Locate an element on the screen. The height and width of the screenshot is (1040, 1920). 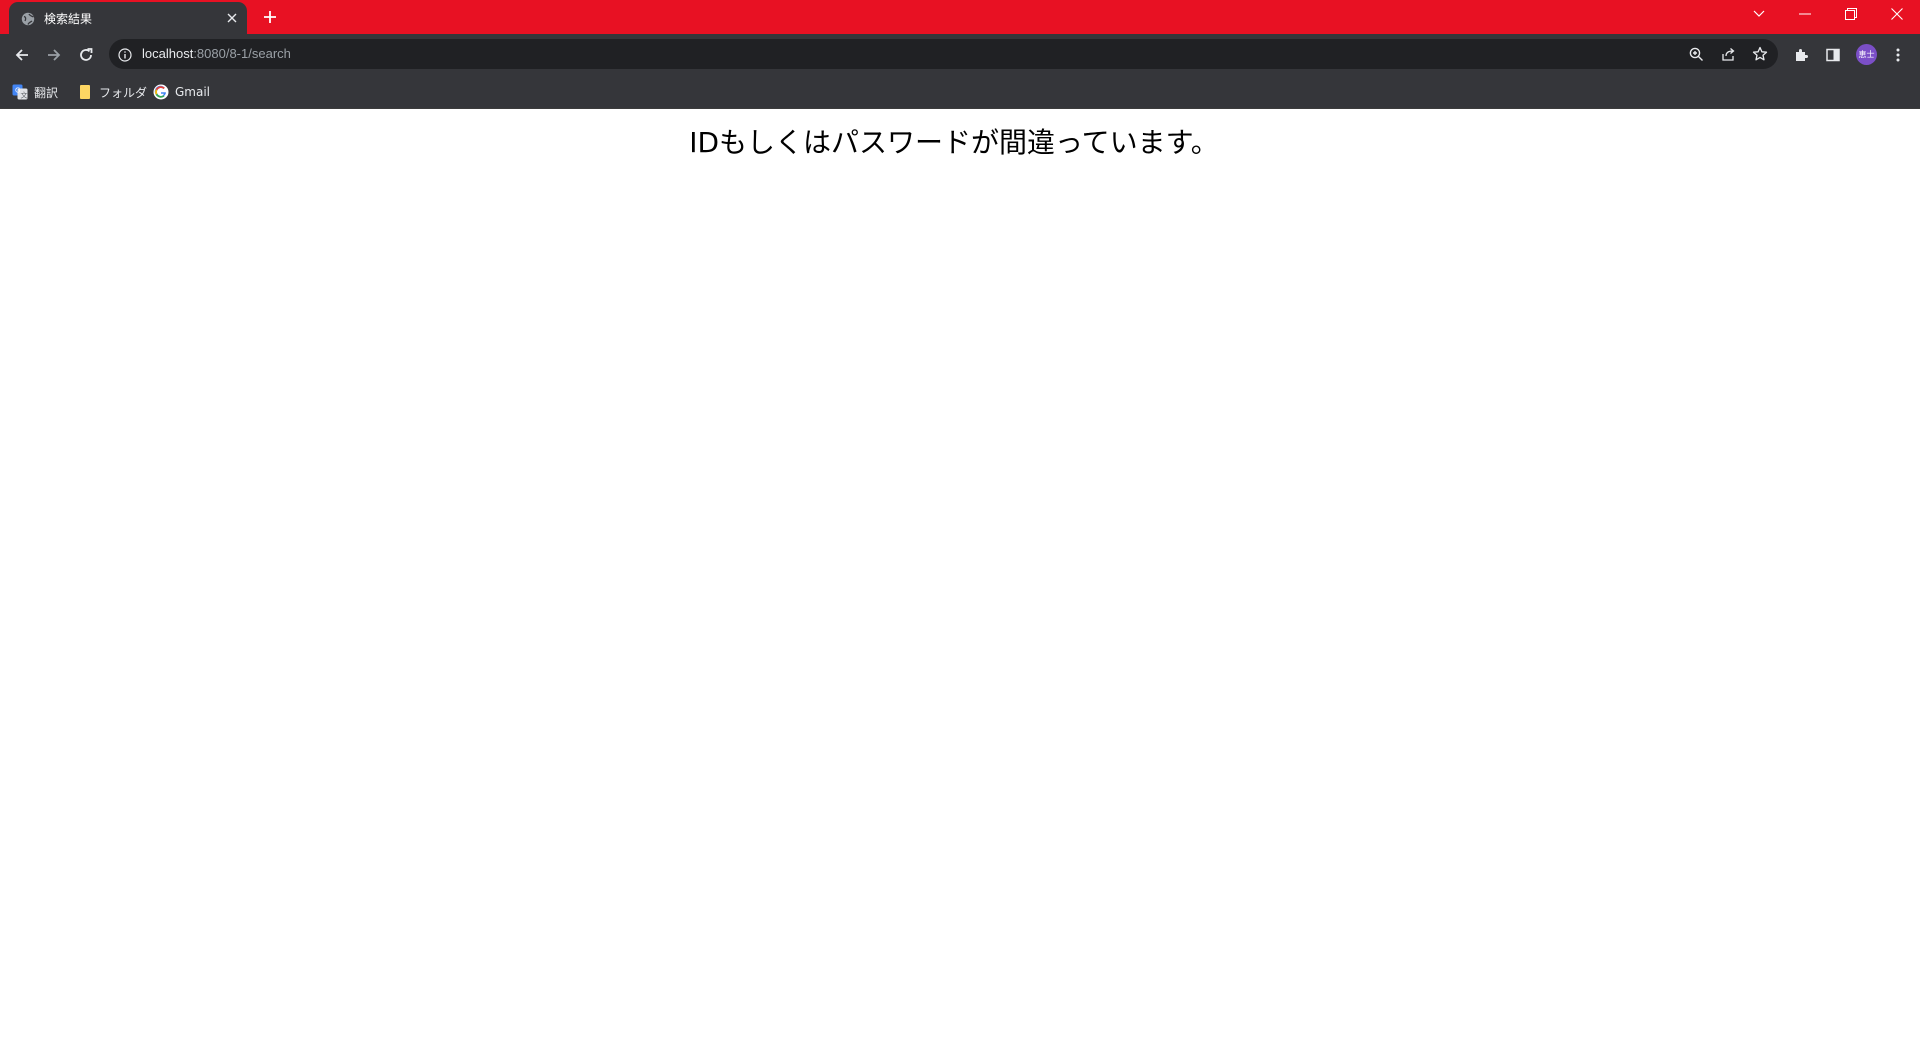
forward-button is located at coordinates (54, 55).